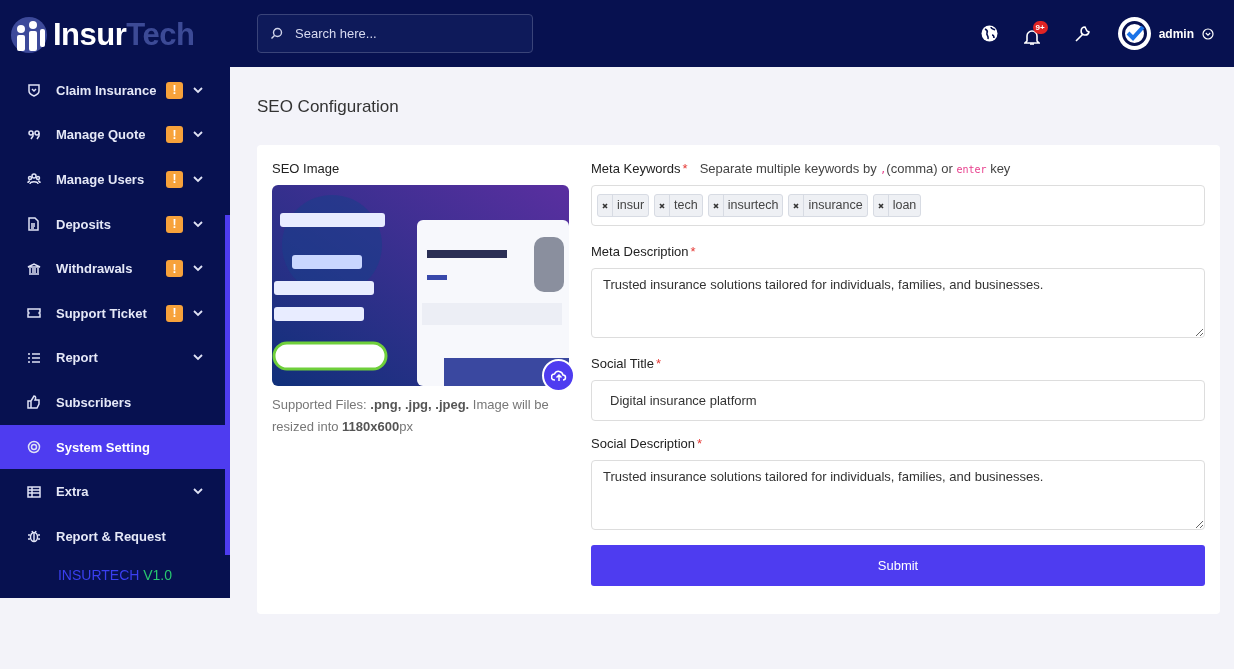  What do you see at coordinates (115, 574) in the screenshot?
I see `version-label: INSURTECH V1.0` at bounding box center [115, 574].